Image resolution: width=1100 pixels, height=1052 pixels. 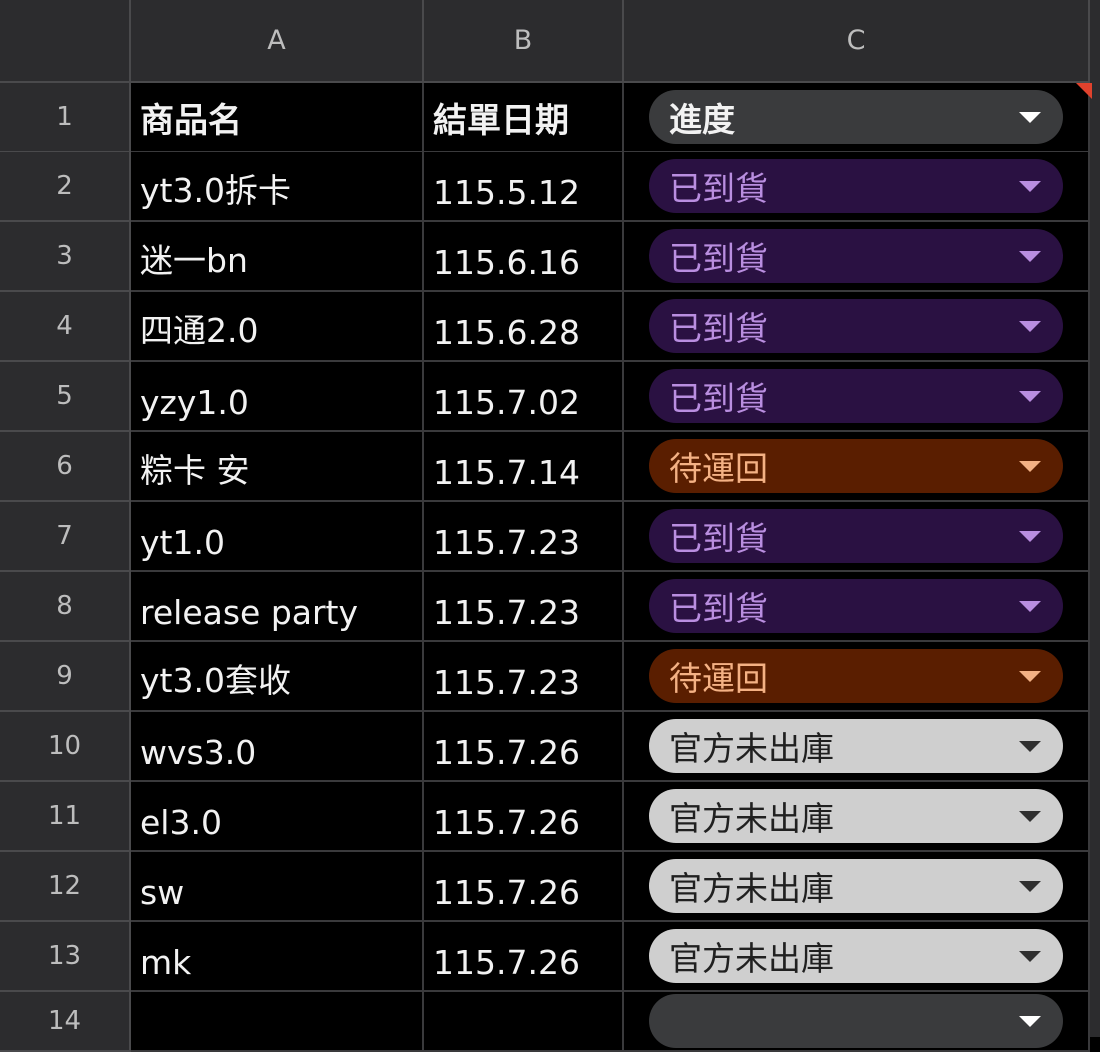 I want to click on cell-product-name: release party, so click(x=277, y=607).